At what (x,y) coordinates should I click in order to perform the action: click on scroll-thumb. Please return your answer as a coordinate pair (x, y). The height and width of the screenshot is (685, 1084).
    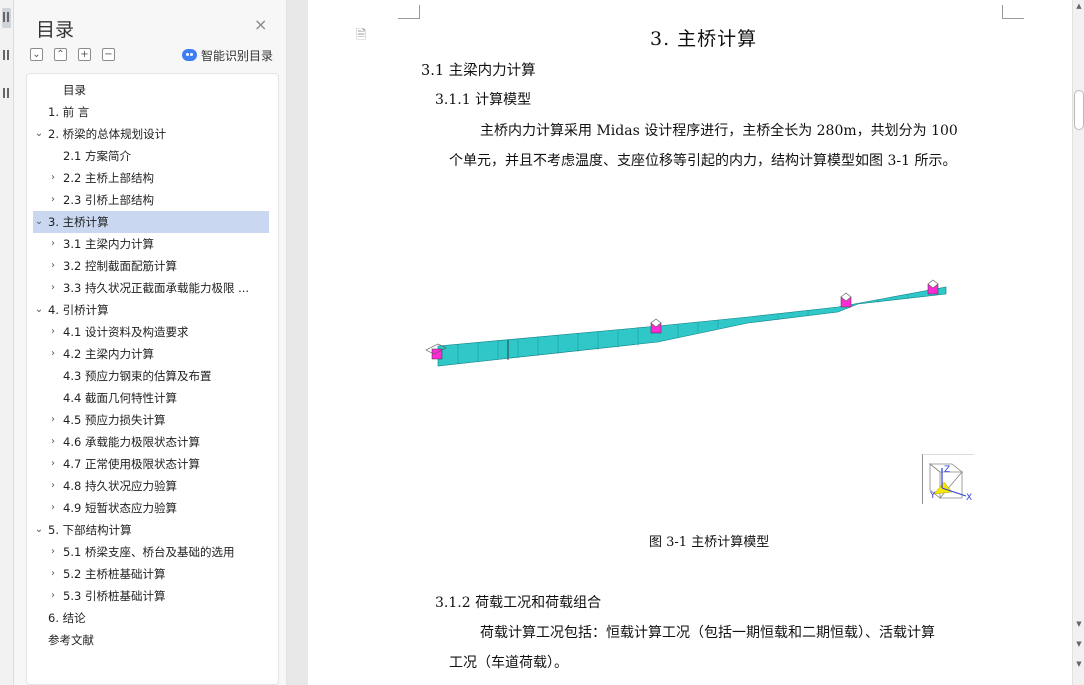
    Looking at the image, I should click on (1079, 110).